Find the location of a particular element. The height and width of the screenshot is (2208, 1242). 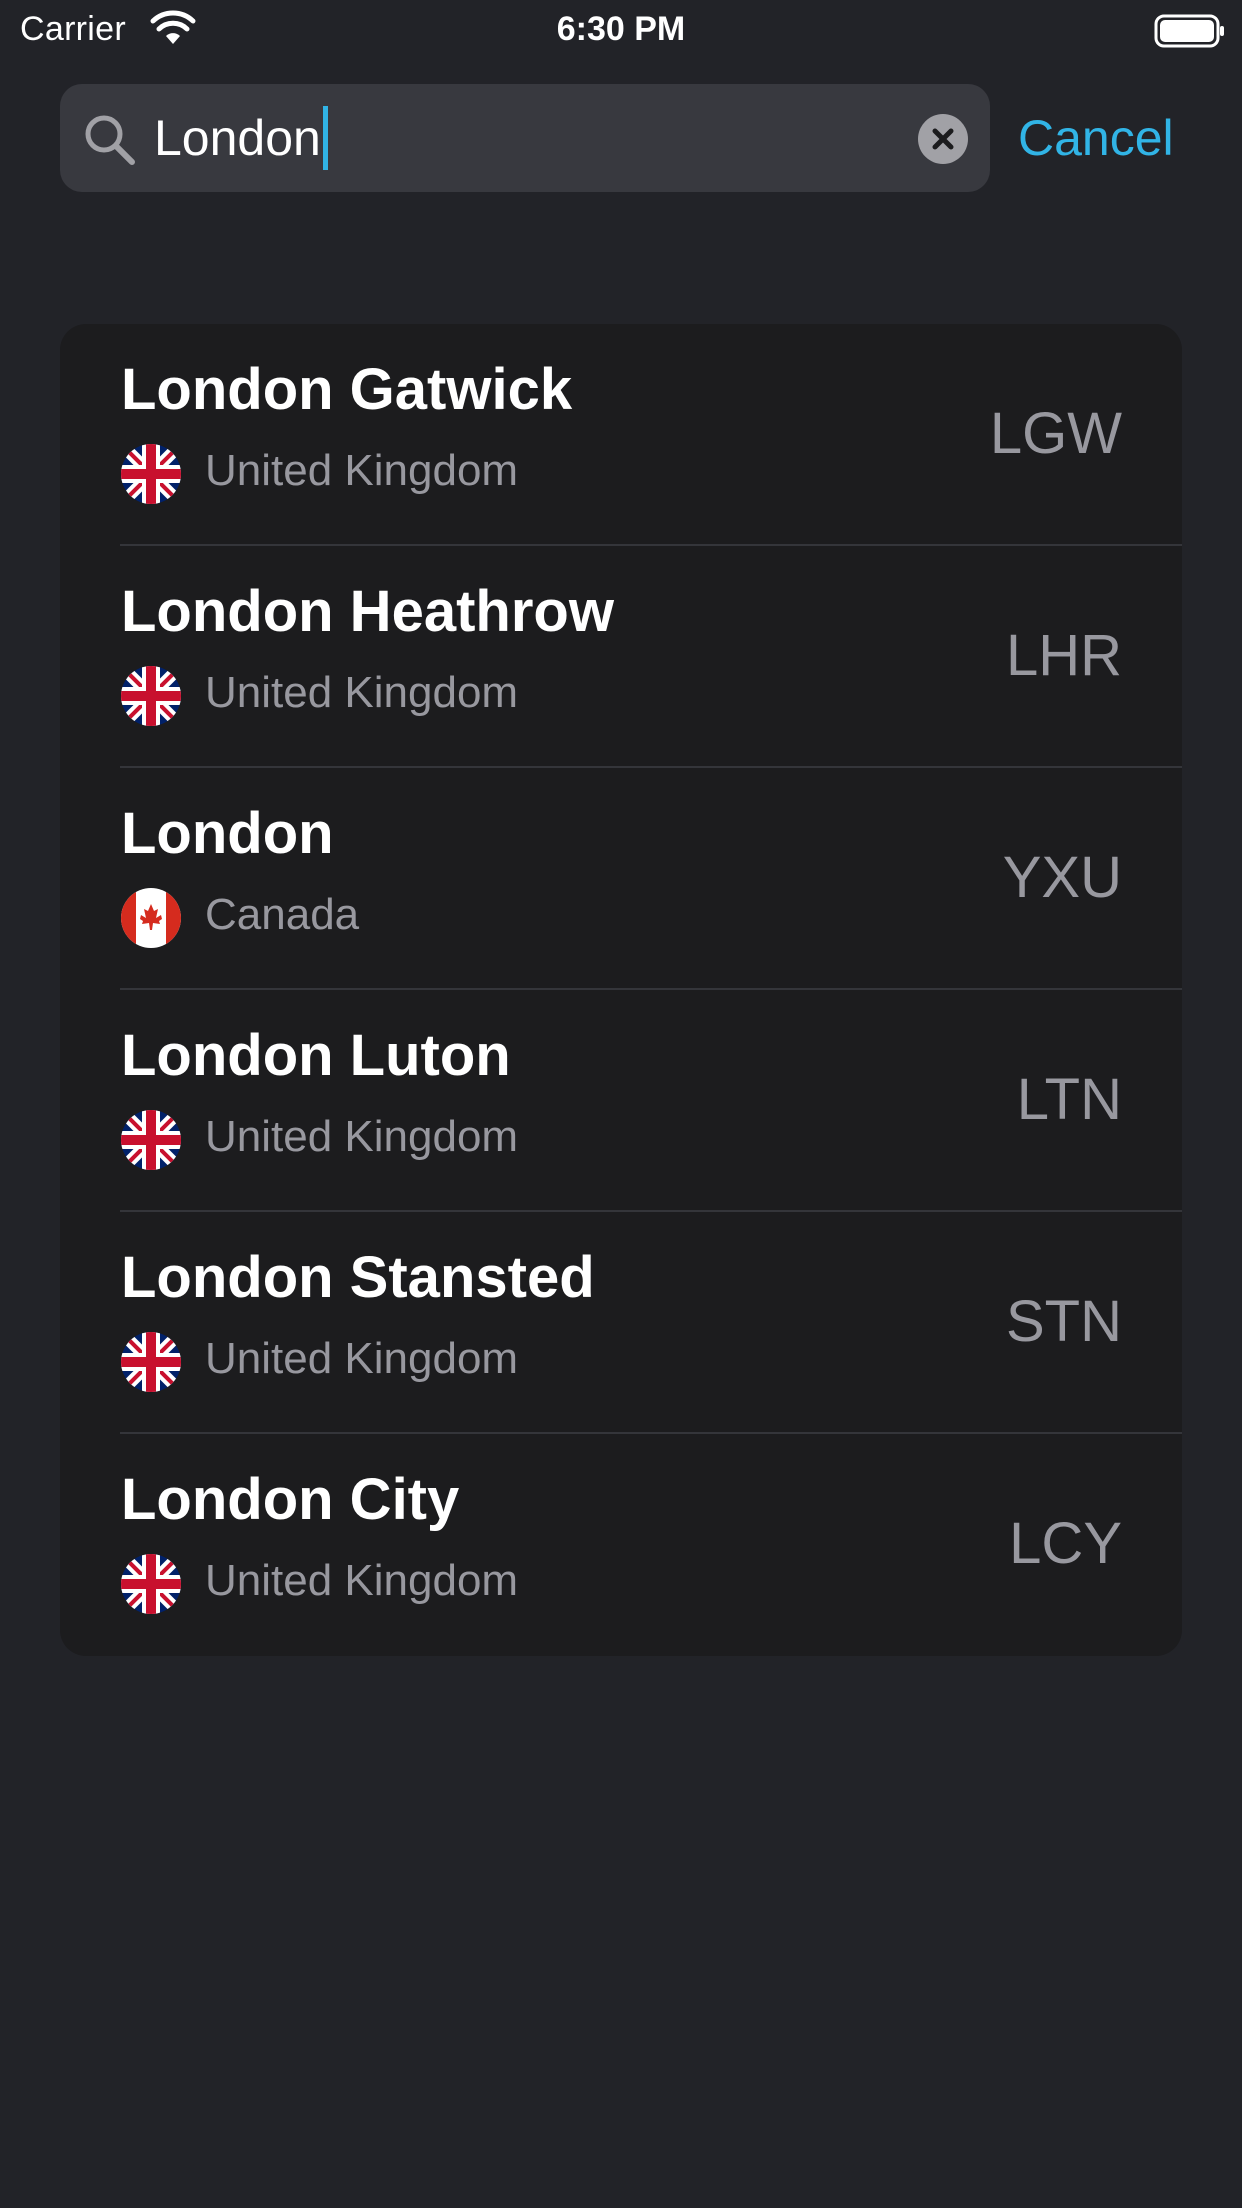

airport-row-ltn: London Luton United Kingdom LTN is located at coordinates (621, 1101).